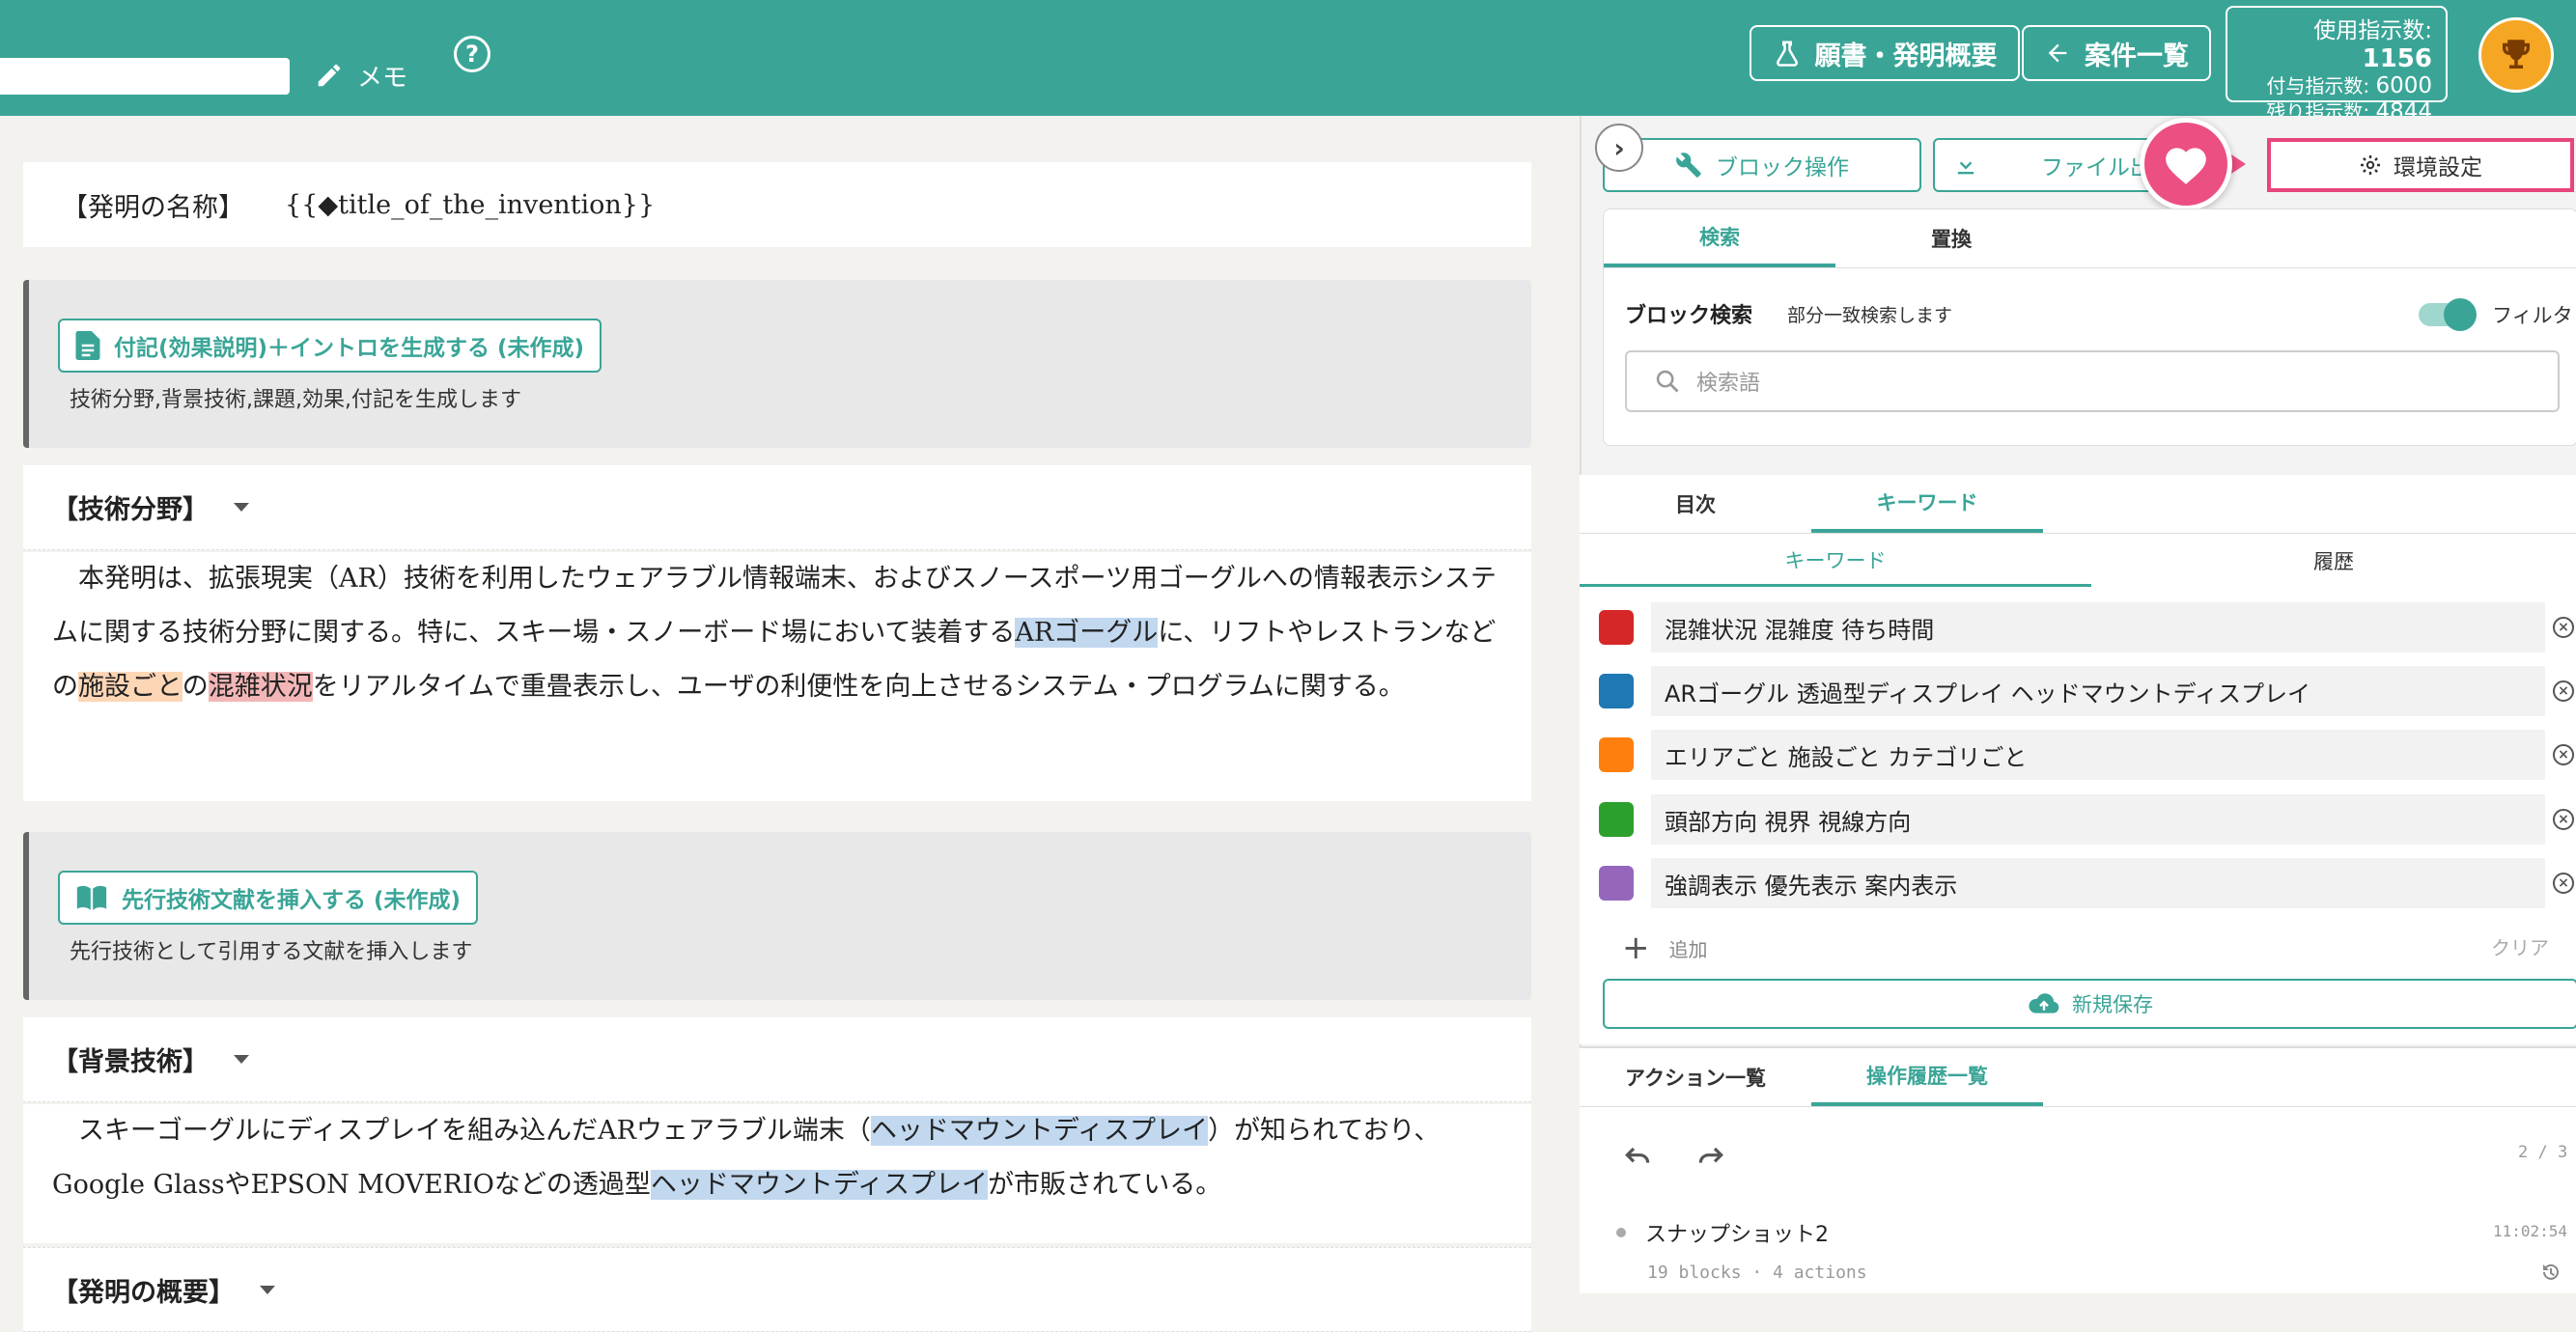 This screenshot has width=2576, height=1332. I want to click on settings-label: 環境設定, so click(2438, 167).